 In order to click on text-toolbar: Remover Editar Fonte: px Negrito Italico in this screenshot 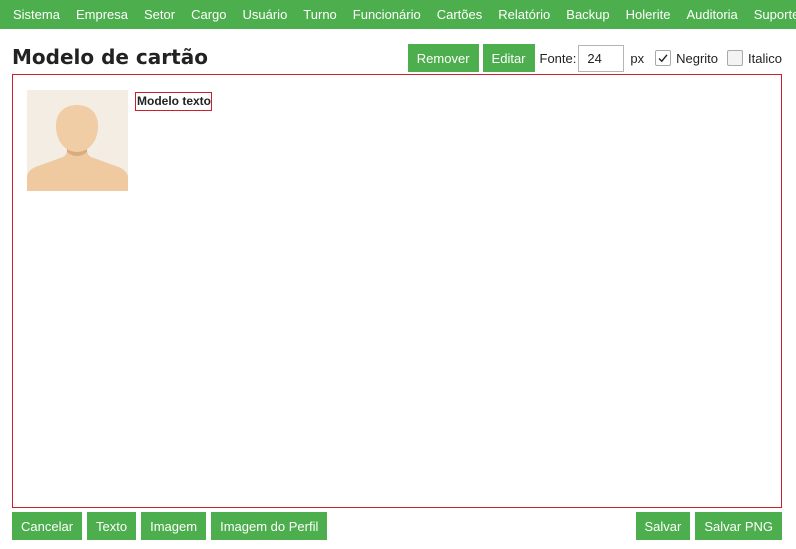, I will do `click(594, 58)`.